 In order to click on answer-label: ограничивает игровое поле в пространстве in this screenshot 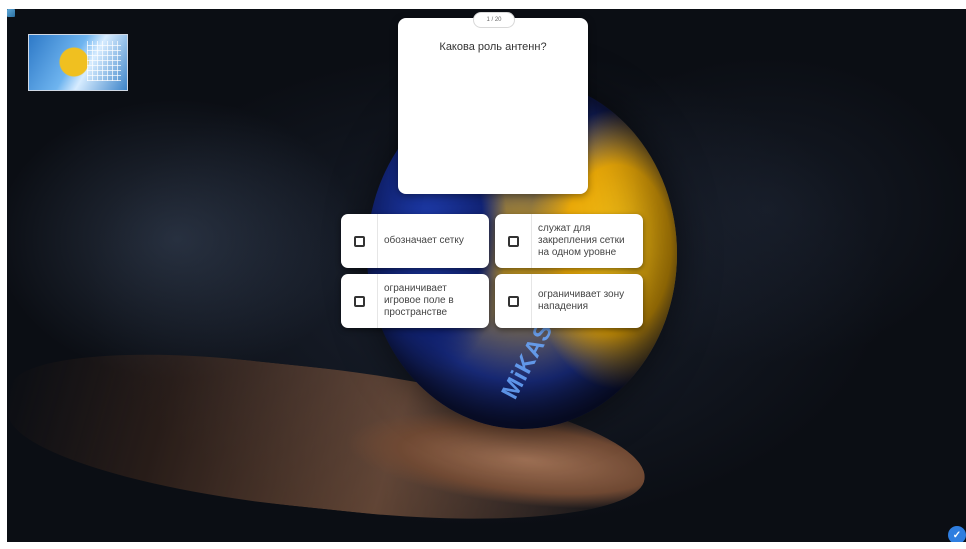, I will do `click(419, 300)`.